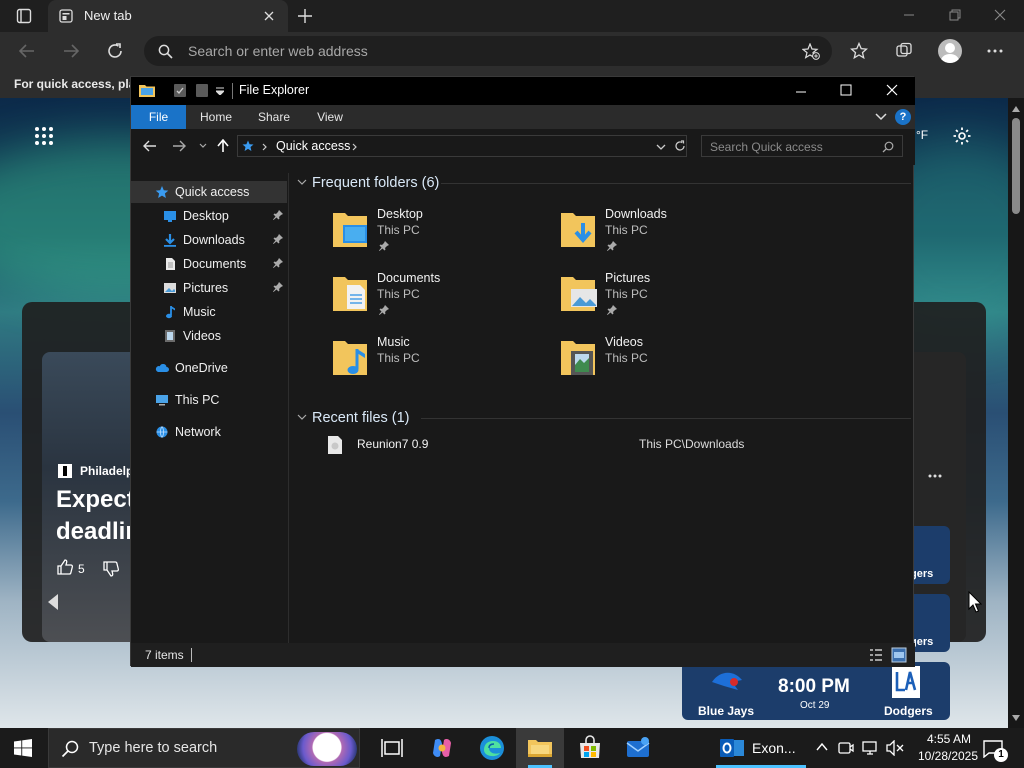  Describe the element at coordinates (659, 299) in the screenshot. I see `folder-tile-pictures: Pictures This PC` at that location.